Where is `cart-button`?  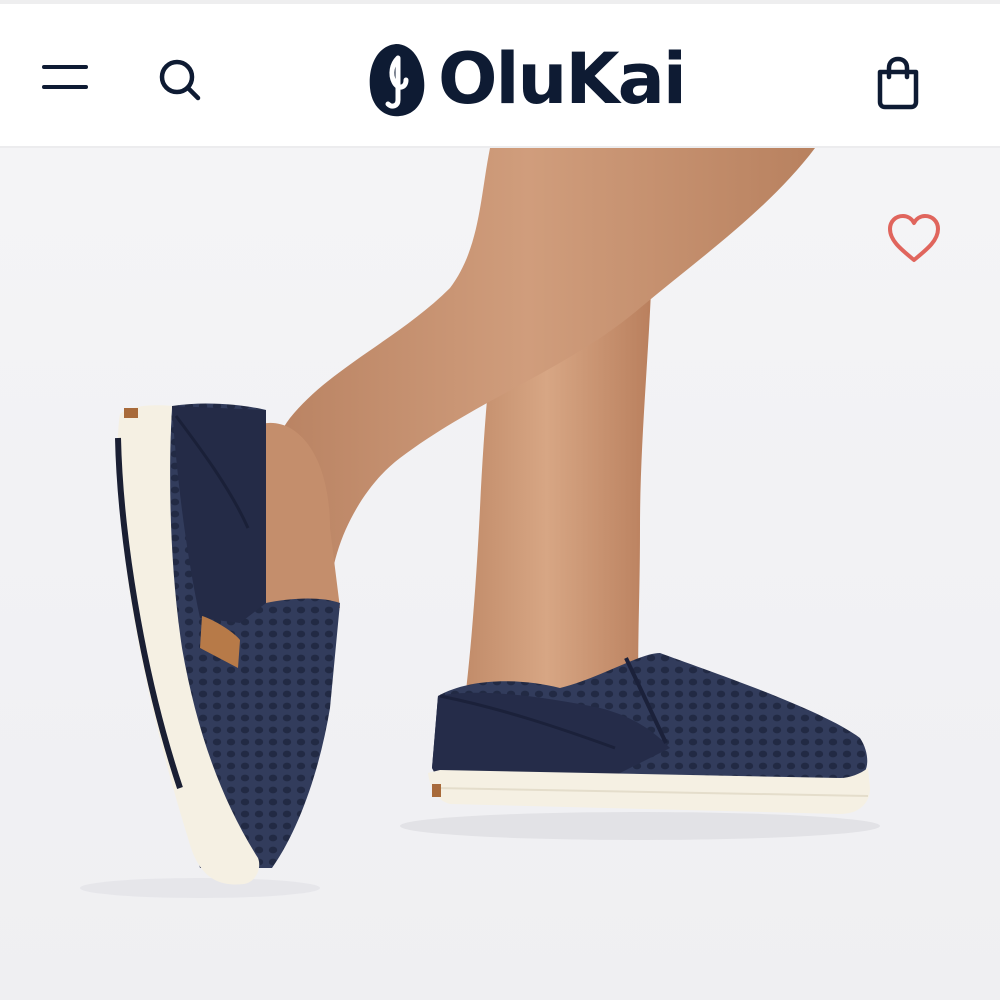
cart-button is located at coordinates (898, 82).